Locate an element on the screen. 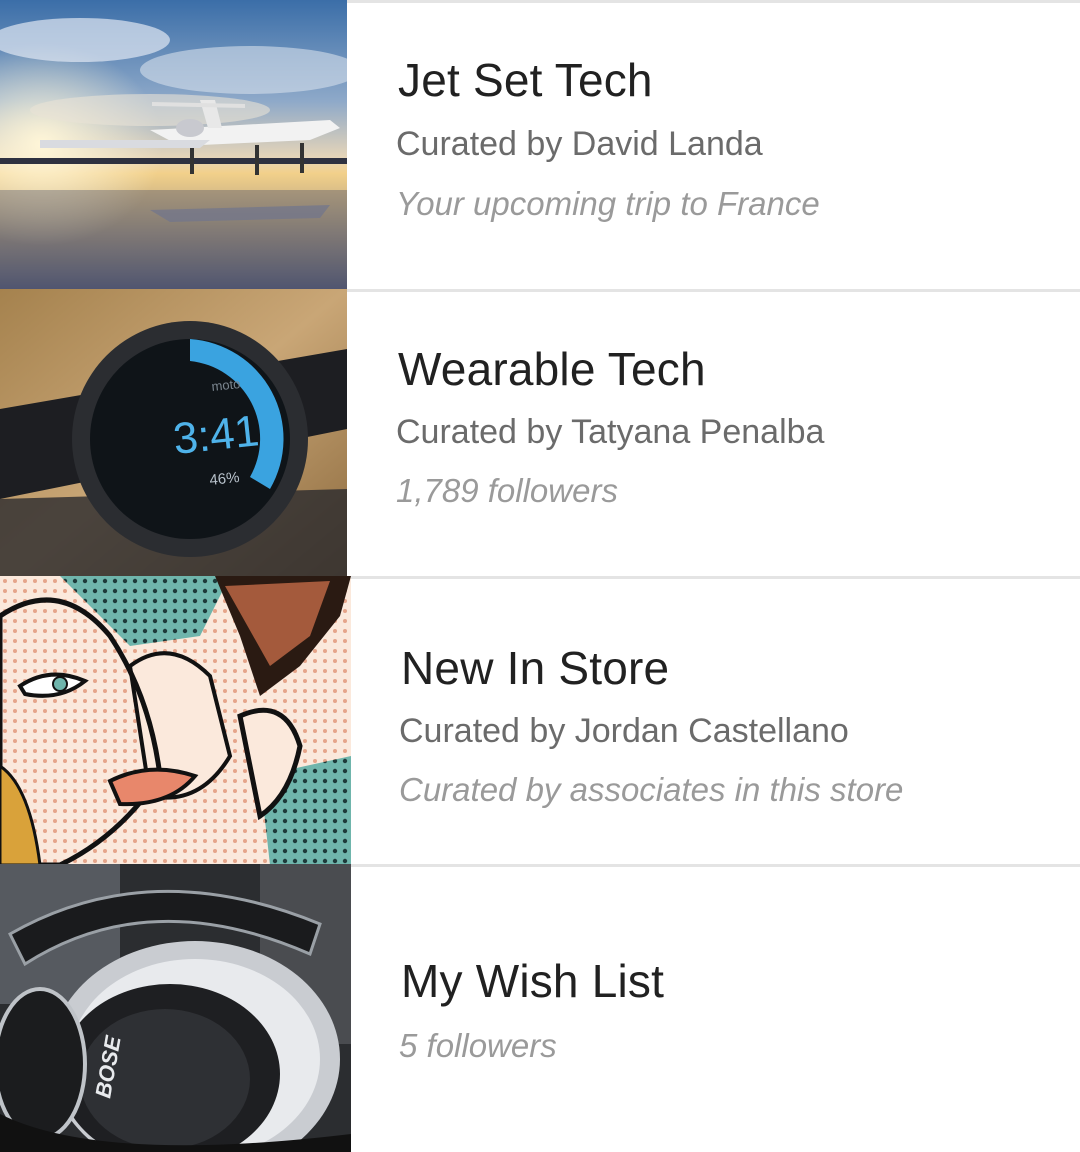 The image size is (1080, 1152). watch-battery: 46% is located at coordinates (225, 479).